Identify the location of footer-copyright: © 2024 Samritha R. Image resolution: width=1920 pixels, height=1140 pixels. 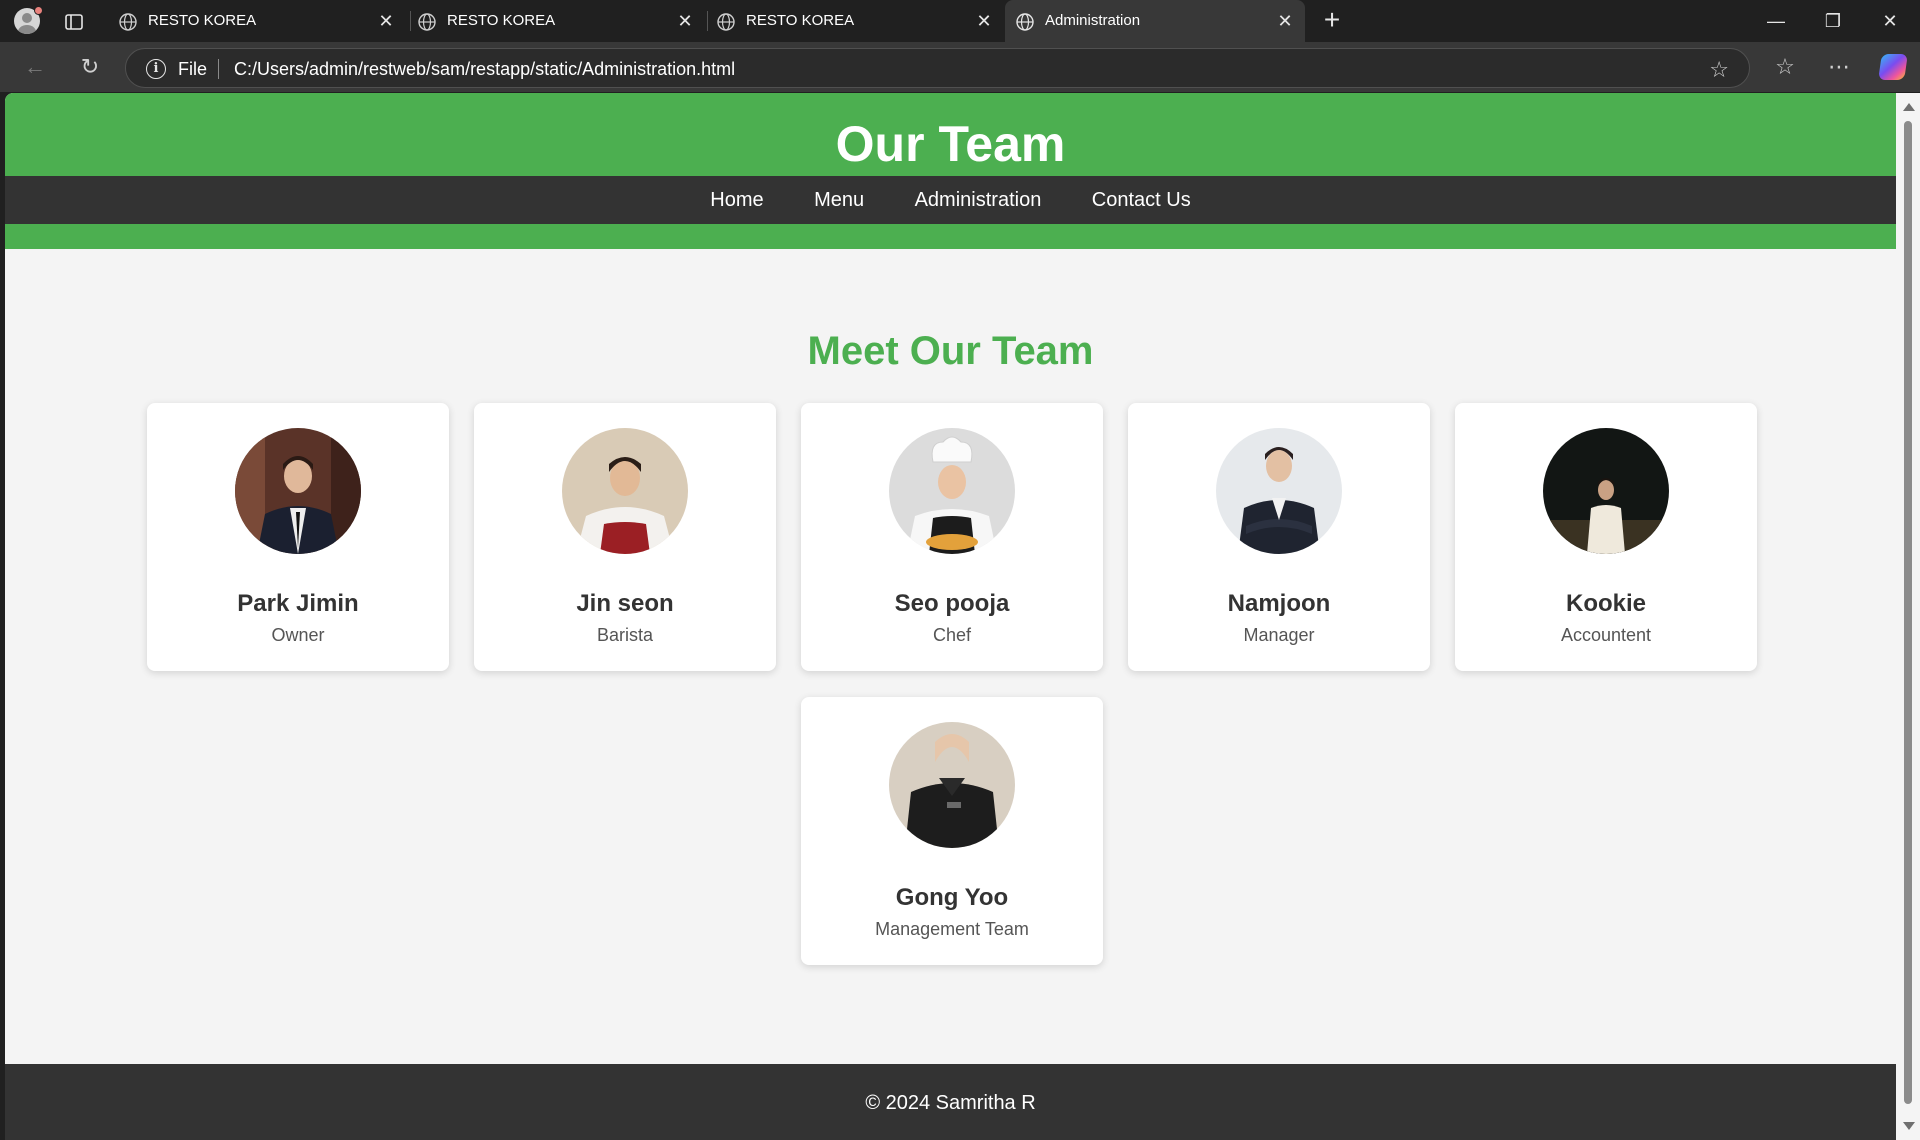
(950, 1103).